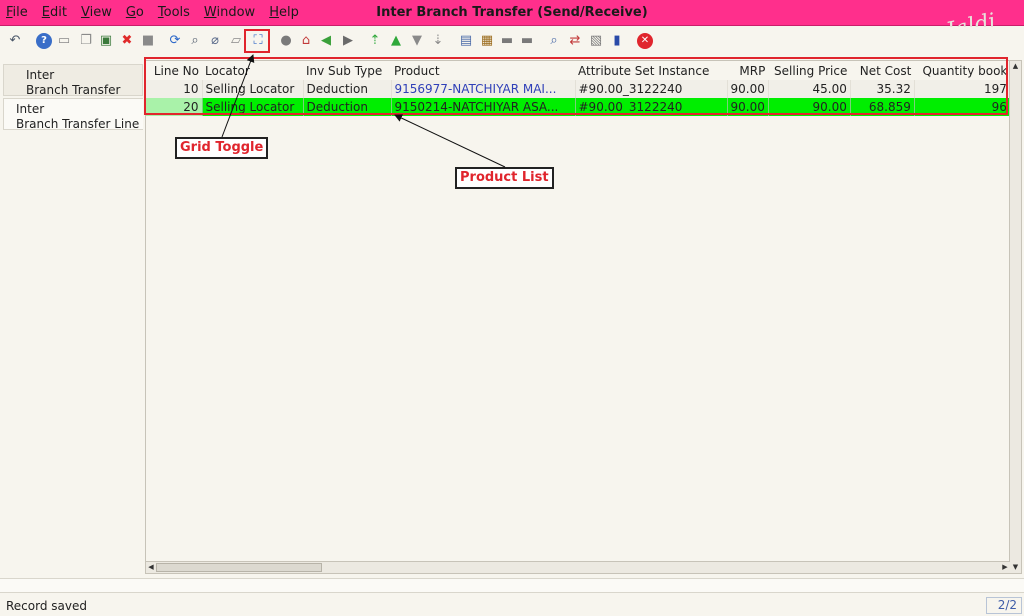 This screenshot has height=616, width=1024. Describe the element at coordinates (512, 606) in the screenshot. I see `status-bar: Record saved 2/2` at that location.